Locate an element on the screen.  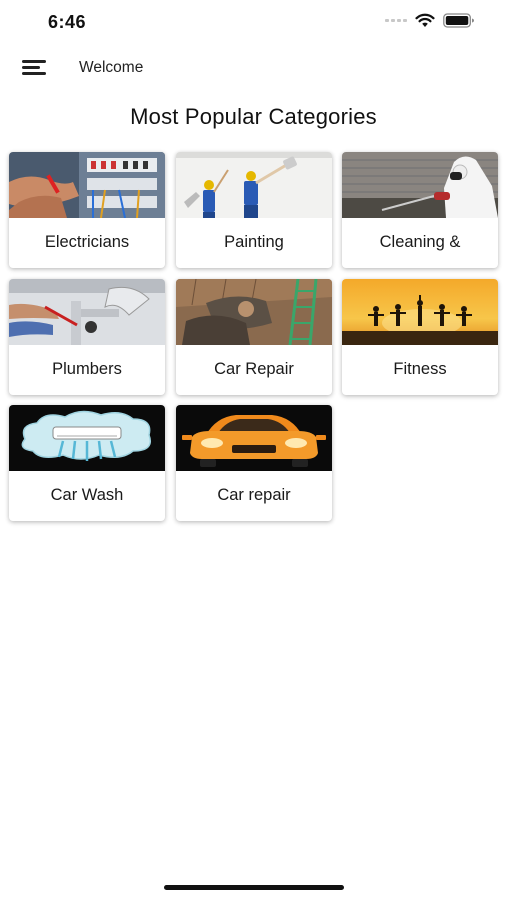
category-card-car-wash: Car Wash is located at coordinates (87, 463).